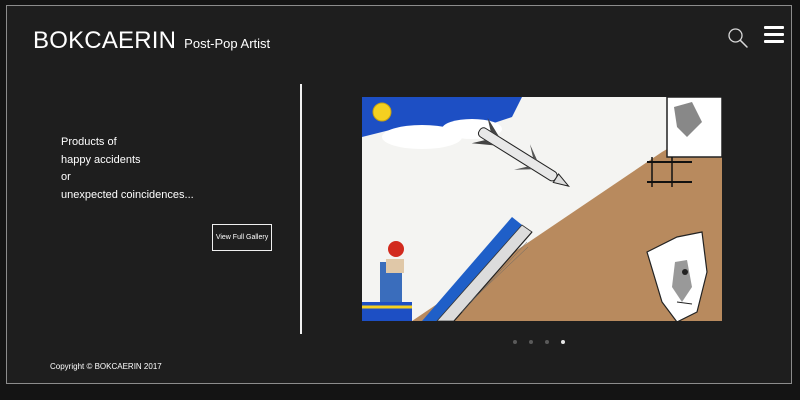 This screenshot has height=400, width=800. I want to click on brand-name: BOKCAERIN, so click(104, 41).